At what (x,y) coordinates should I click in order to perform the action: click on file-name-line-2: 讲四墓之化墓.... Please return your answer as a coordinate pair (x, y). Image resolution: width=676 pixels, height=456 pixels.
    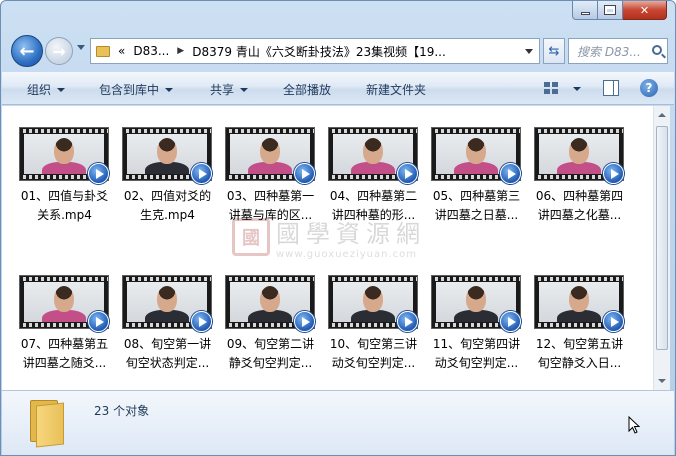
    Looking at the image, I should click on (579, 215).